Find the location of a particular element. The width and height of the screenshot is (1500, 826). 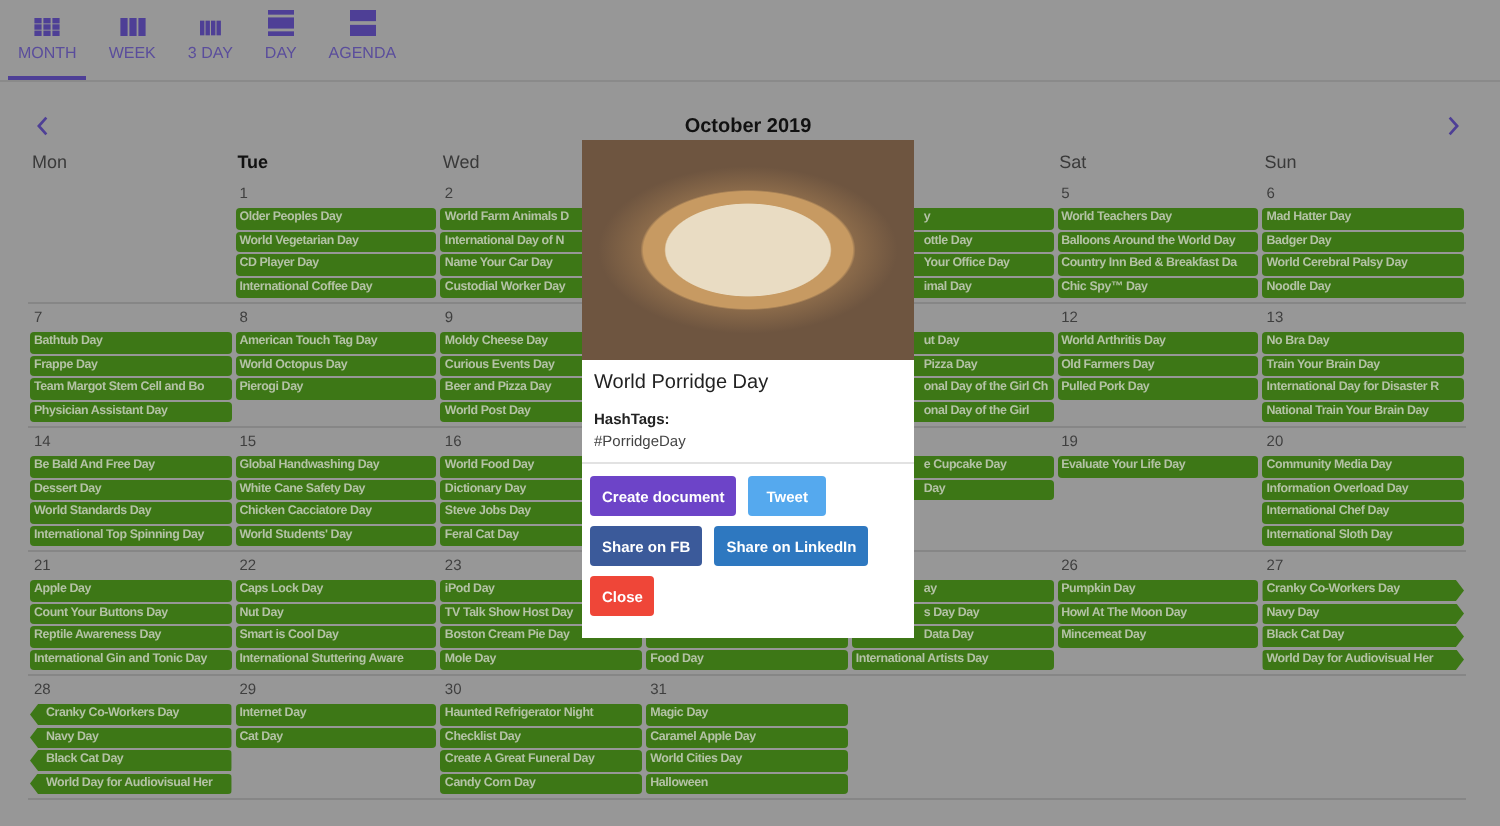

view-tab: WEEK is located at coordinates (132, 40).